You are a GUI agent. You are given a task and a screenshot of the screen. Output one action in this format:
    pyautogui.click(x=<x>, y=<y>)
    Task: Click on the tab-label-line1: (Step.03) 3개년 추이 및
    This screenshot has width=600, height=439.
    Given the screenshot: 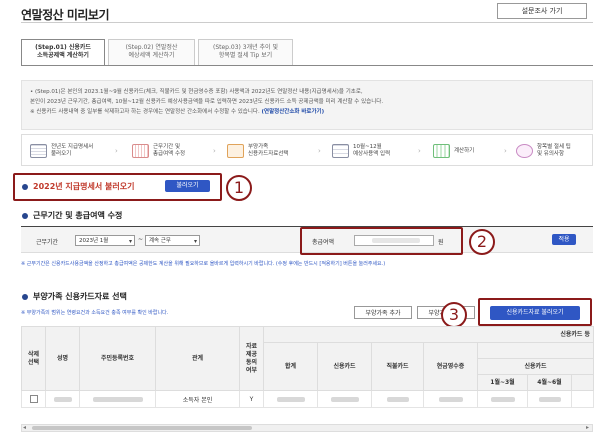 What is the action you would take?
    pyautogui.click(x=245, y=47)
    